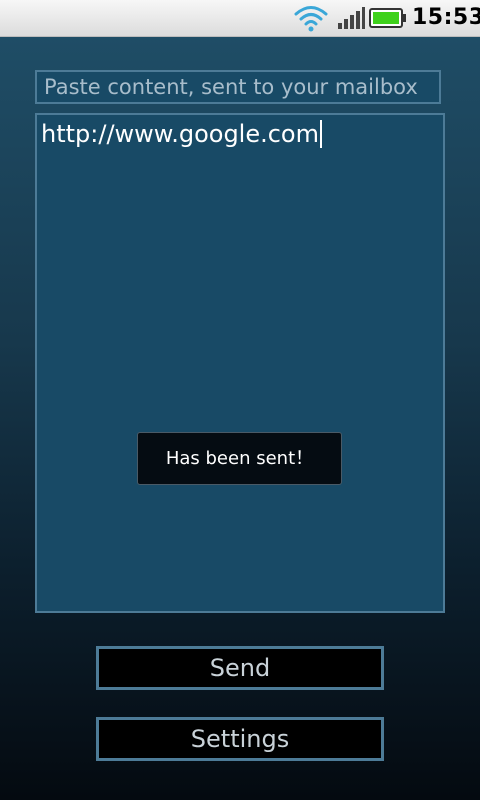 The image size is (480, 800). What do you see at coordinates (240, 739) in the screenshot?
I see `settings-button: Settings` at bounding box center [240, 739].